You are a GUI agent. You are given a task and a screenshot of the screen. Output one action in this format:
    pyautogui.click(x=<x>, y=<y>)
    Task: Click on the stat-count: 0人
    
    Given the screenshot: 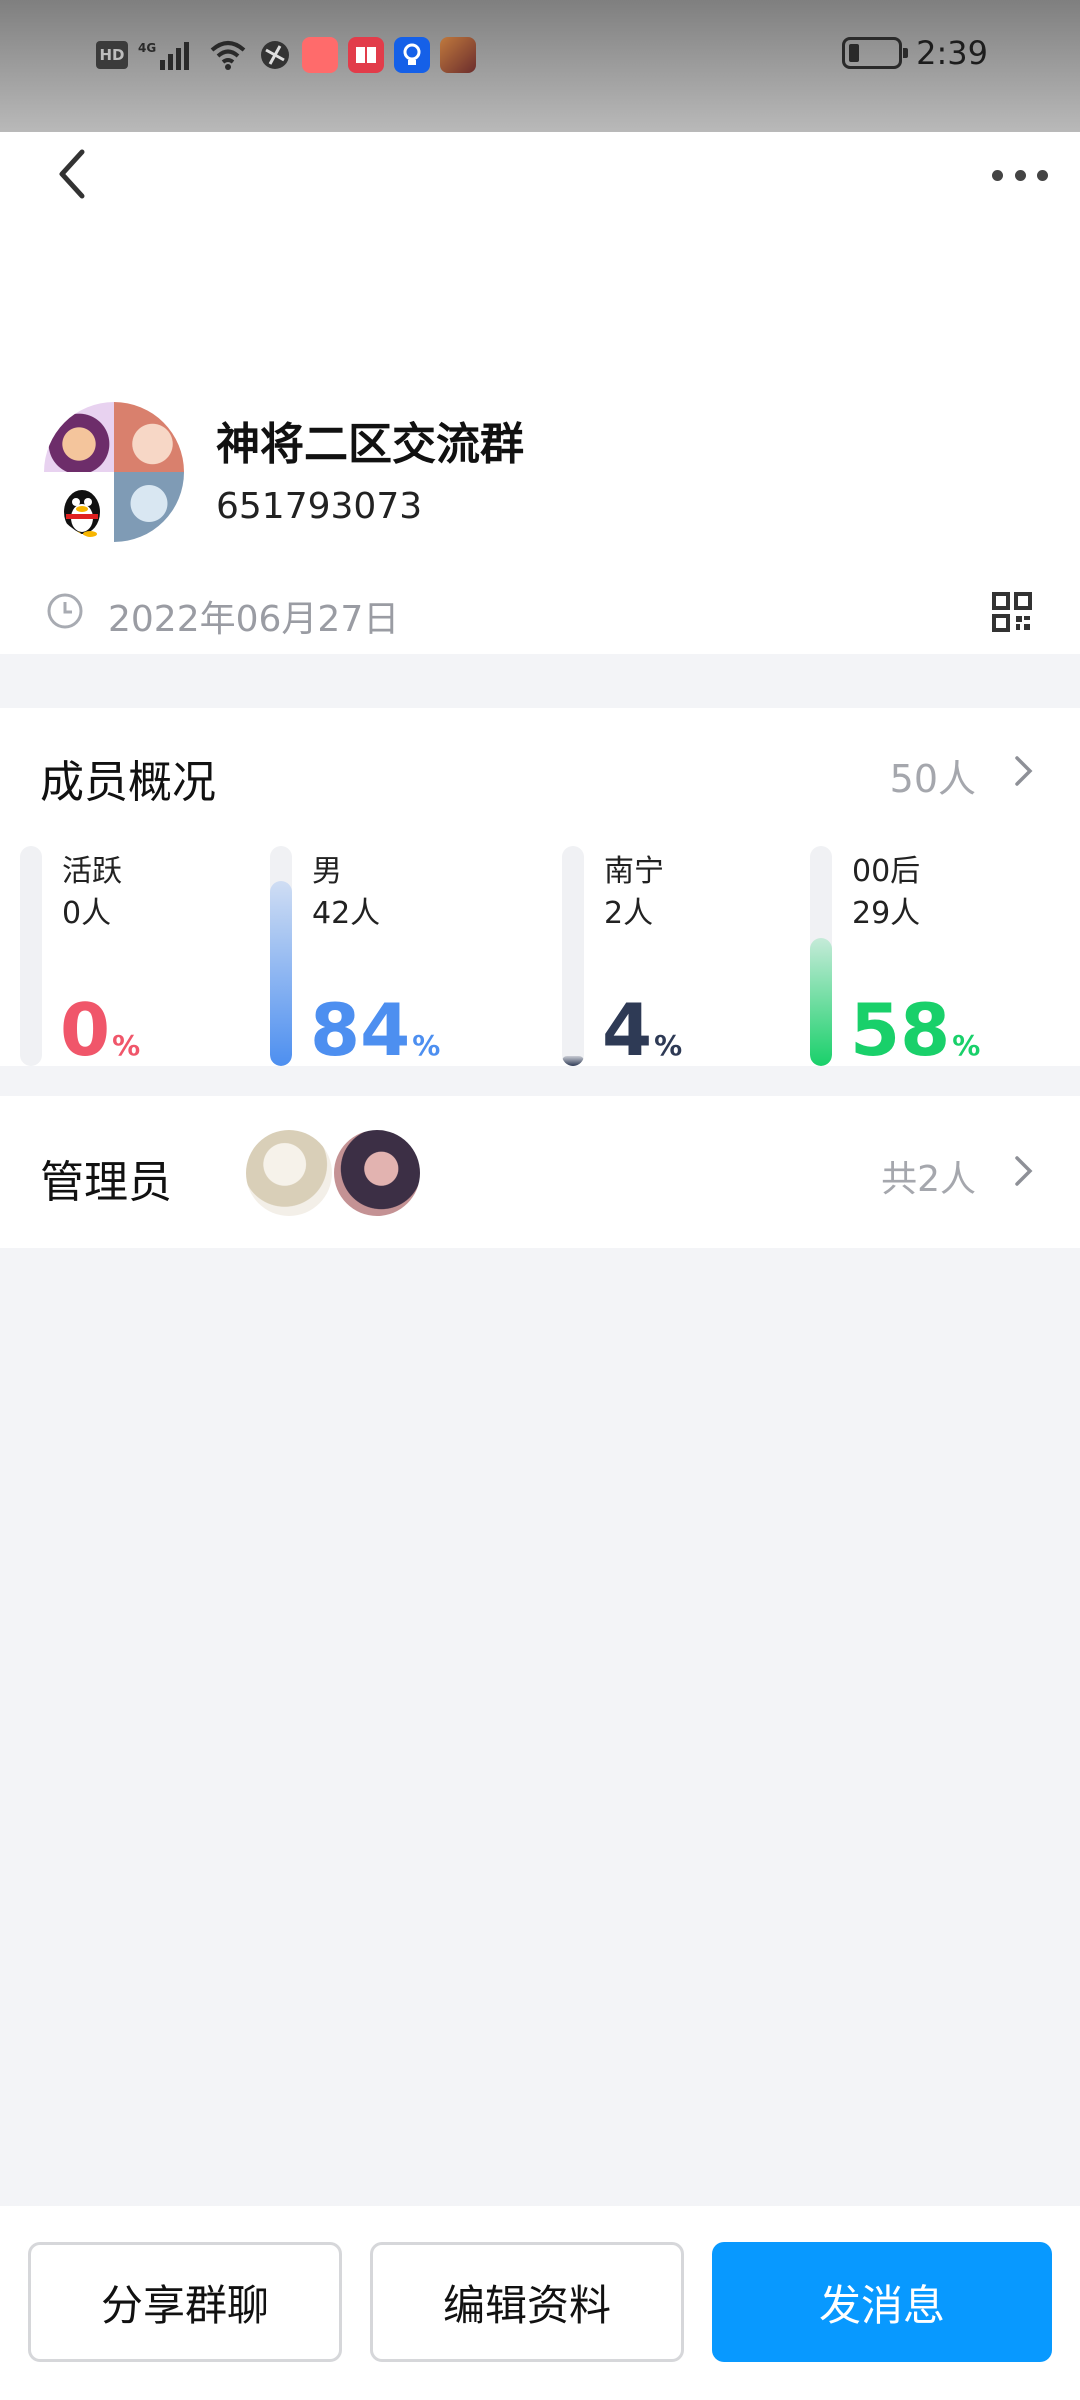 What is the action you would take?
    pyautogui.click(x=87, y=913)
    